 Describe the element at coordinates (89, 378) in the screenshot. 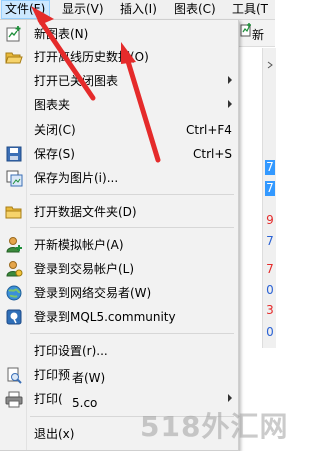

I see `overlay-fragment: 者(W)` at that location.